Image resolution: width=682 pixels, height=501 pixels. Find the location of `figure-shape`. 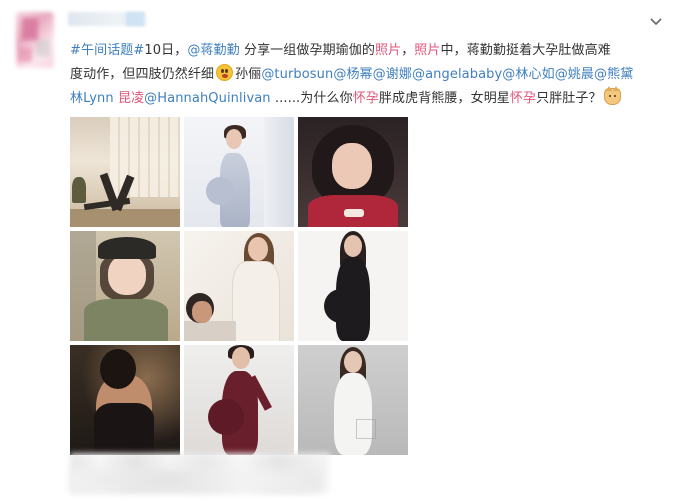

figure-shape is located at coordinates (210, 331).